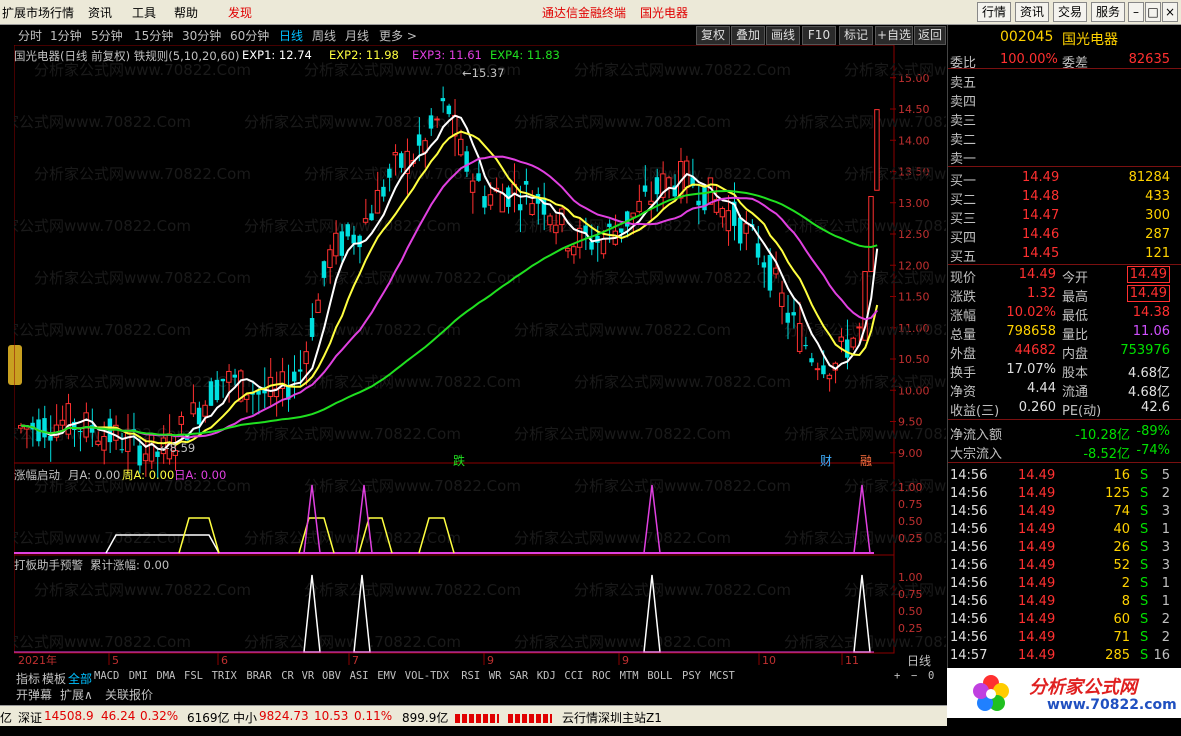 The image size is (1181, 736). What do you see at coordinates (357, 35) in the screenshot?
I see `period-tab-monthly: 月线` at bounding box center [357, 35].